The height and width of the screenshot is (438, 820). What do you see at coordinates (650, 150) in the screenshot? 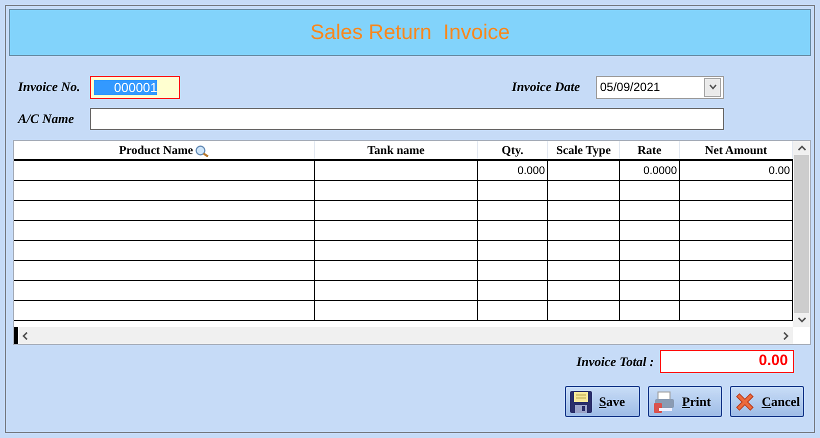
I see `column-header: Rate` at bounding box center [650, 150].